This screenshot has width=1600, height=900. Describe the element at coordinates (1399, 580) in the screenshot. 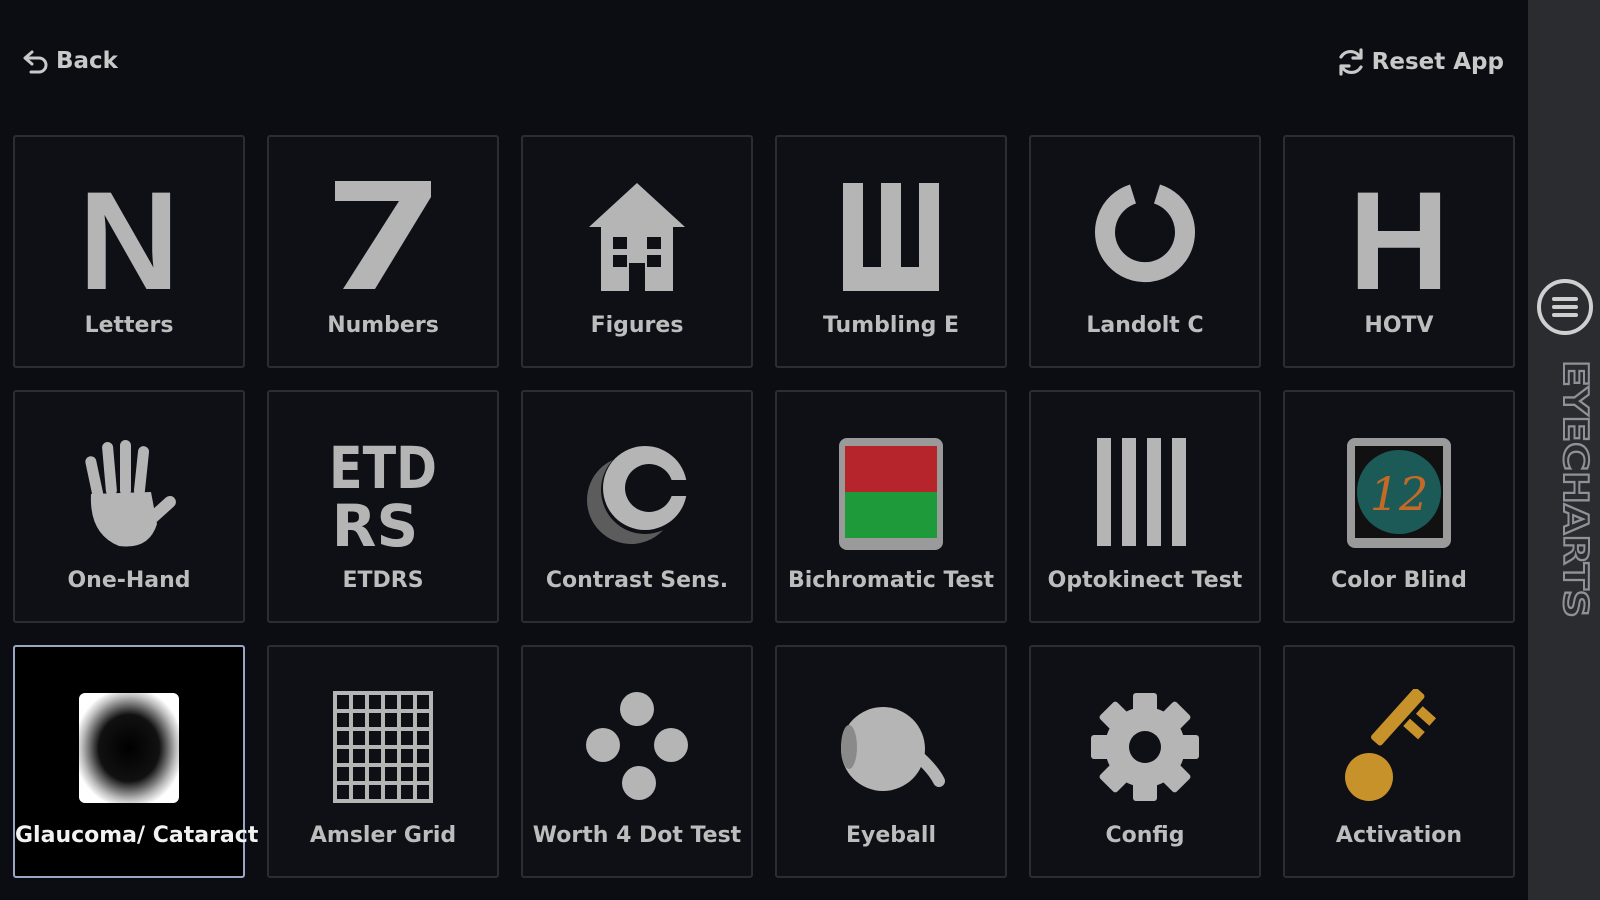

I see `tile-label: Color Blind` at that location.